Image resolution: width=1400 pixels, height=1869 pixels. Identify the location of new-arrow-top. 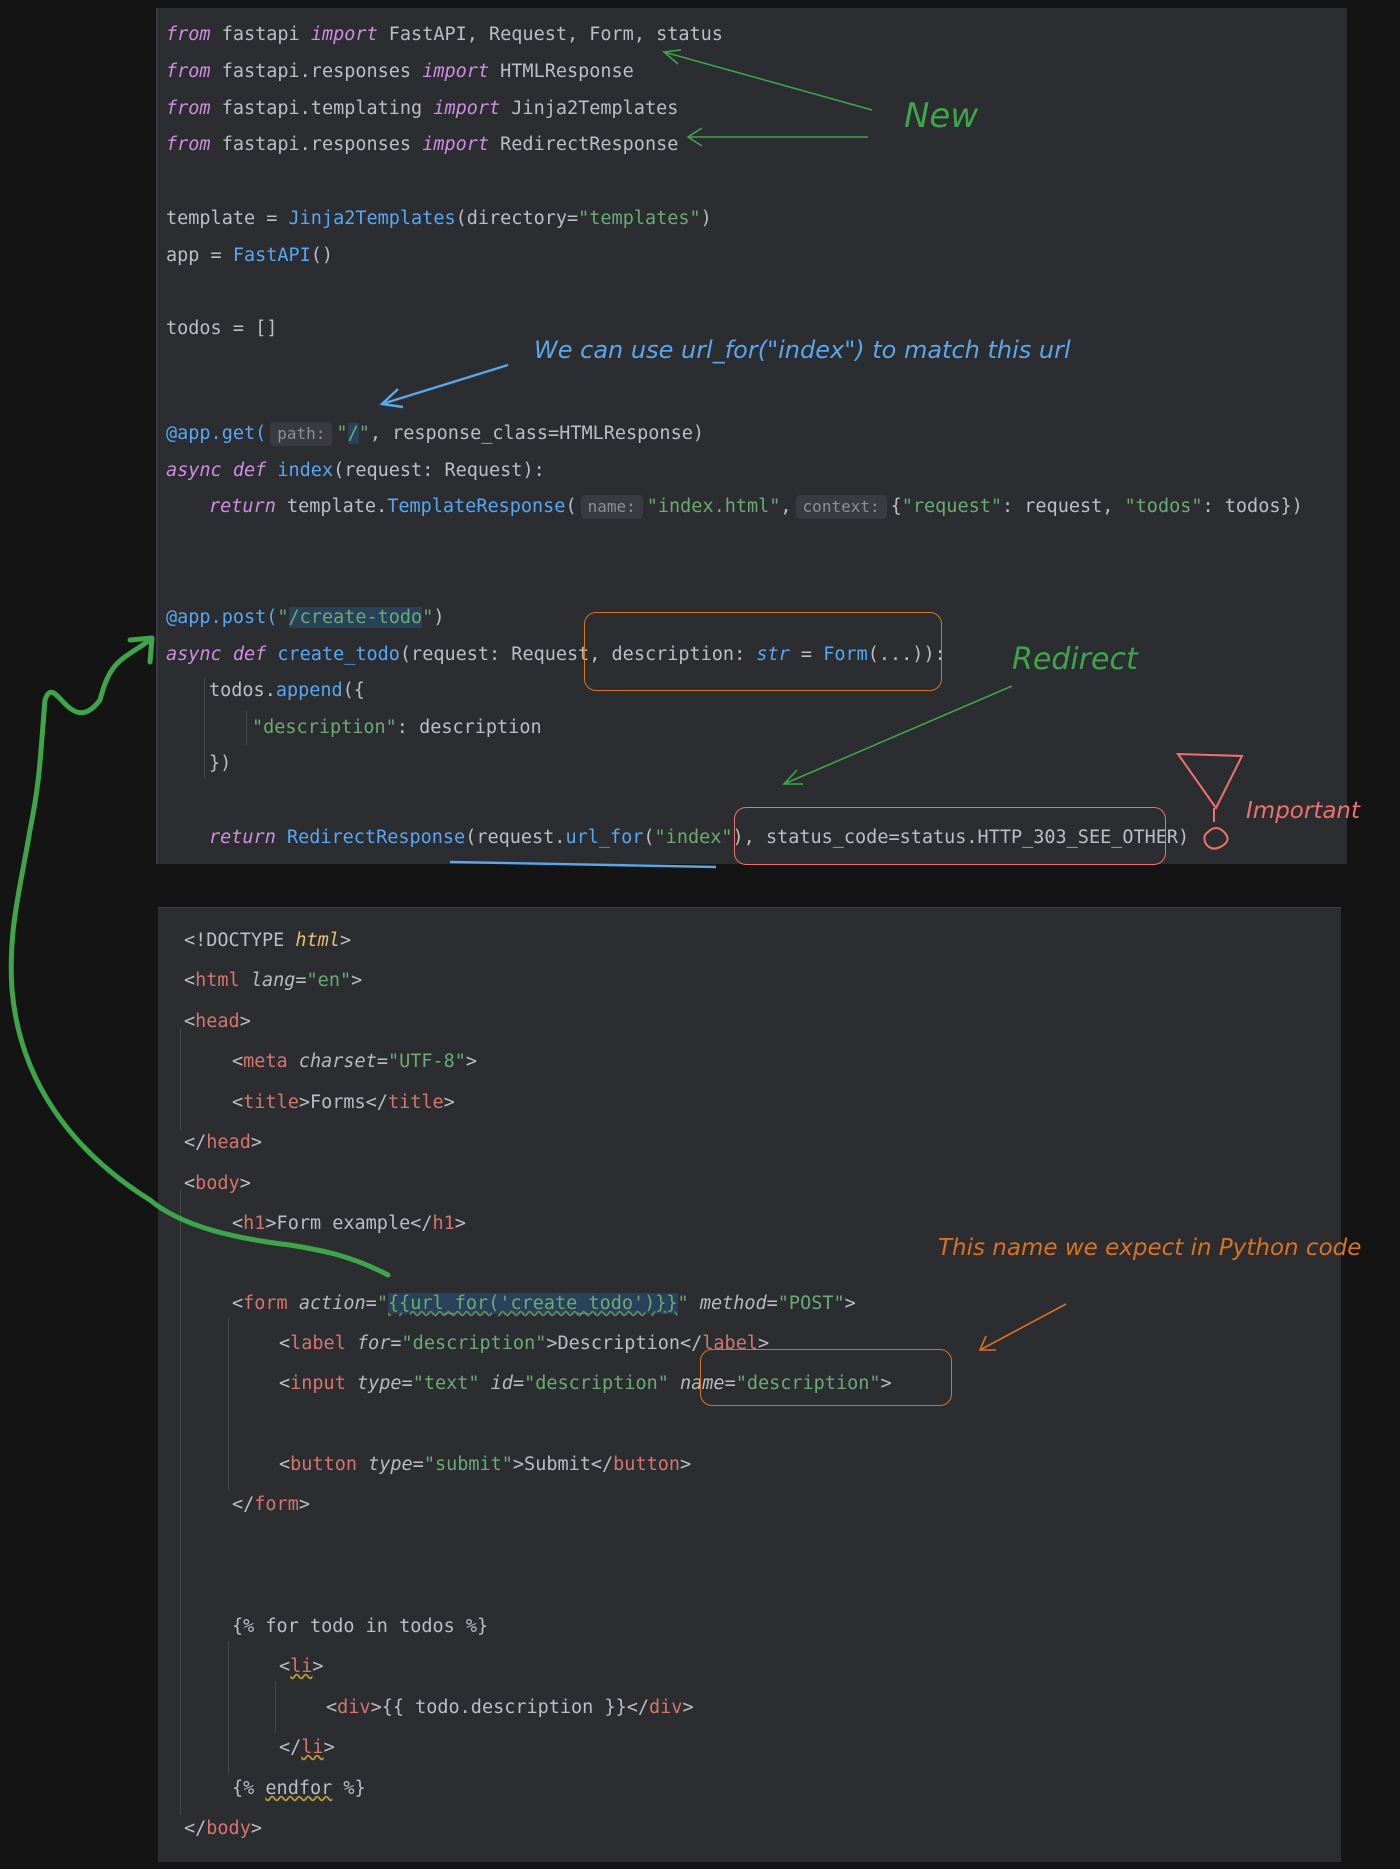
(767, 80).